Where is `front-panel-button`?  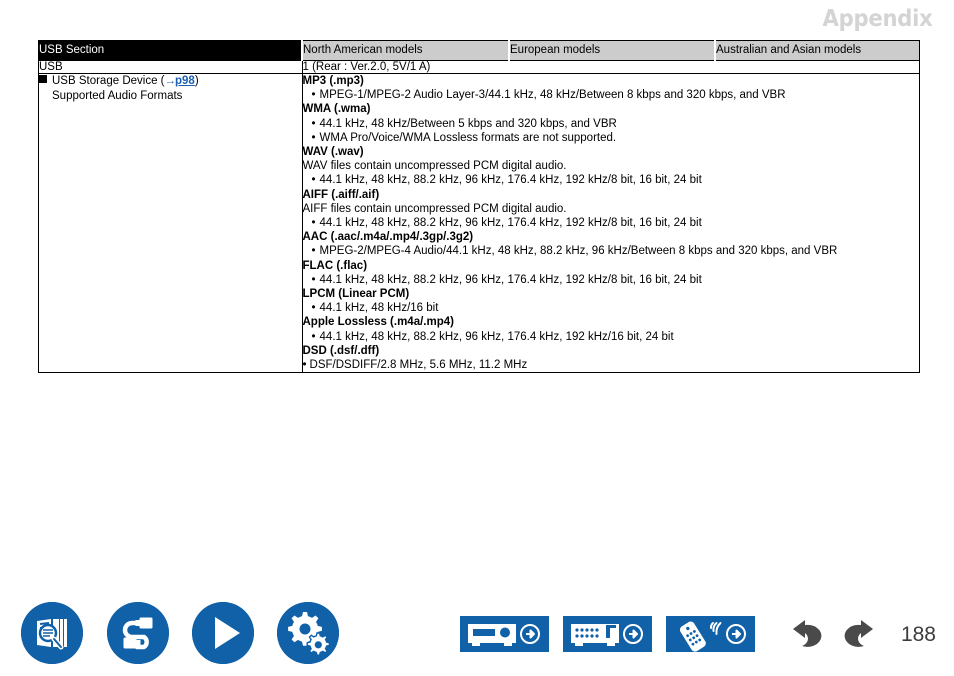 front-panel-button is located at coordinates (504, 634).